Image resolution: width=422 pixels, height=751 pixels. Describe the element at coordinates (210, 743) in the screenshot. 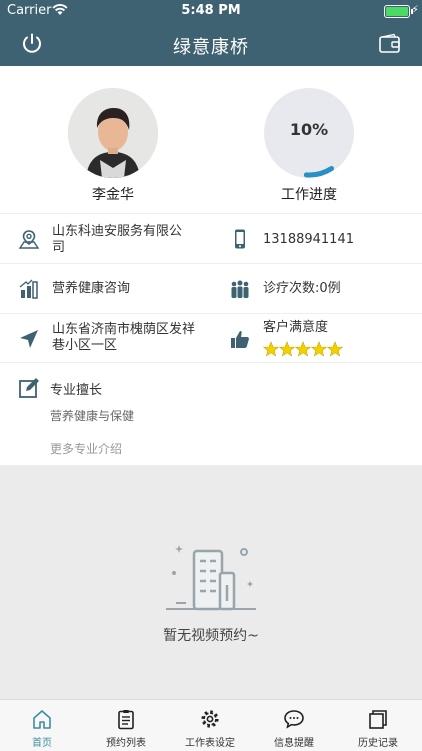

I see `tab-schedule-settings-label: 工作表设定` at that location.